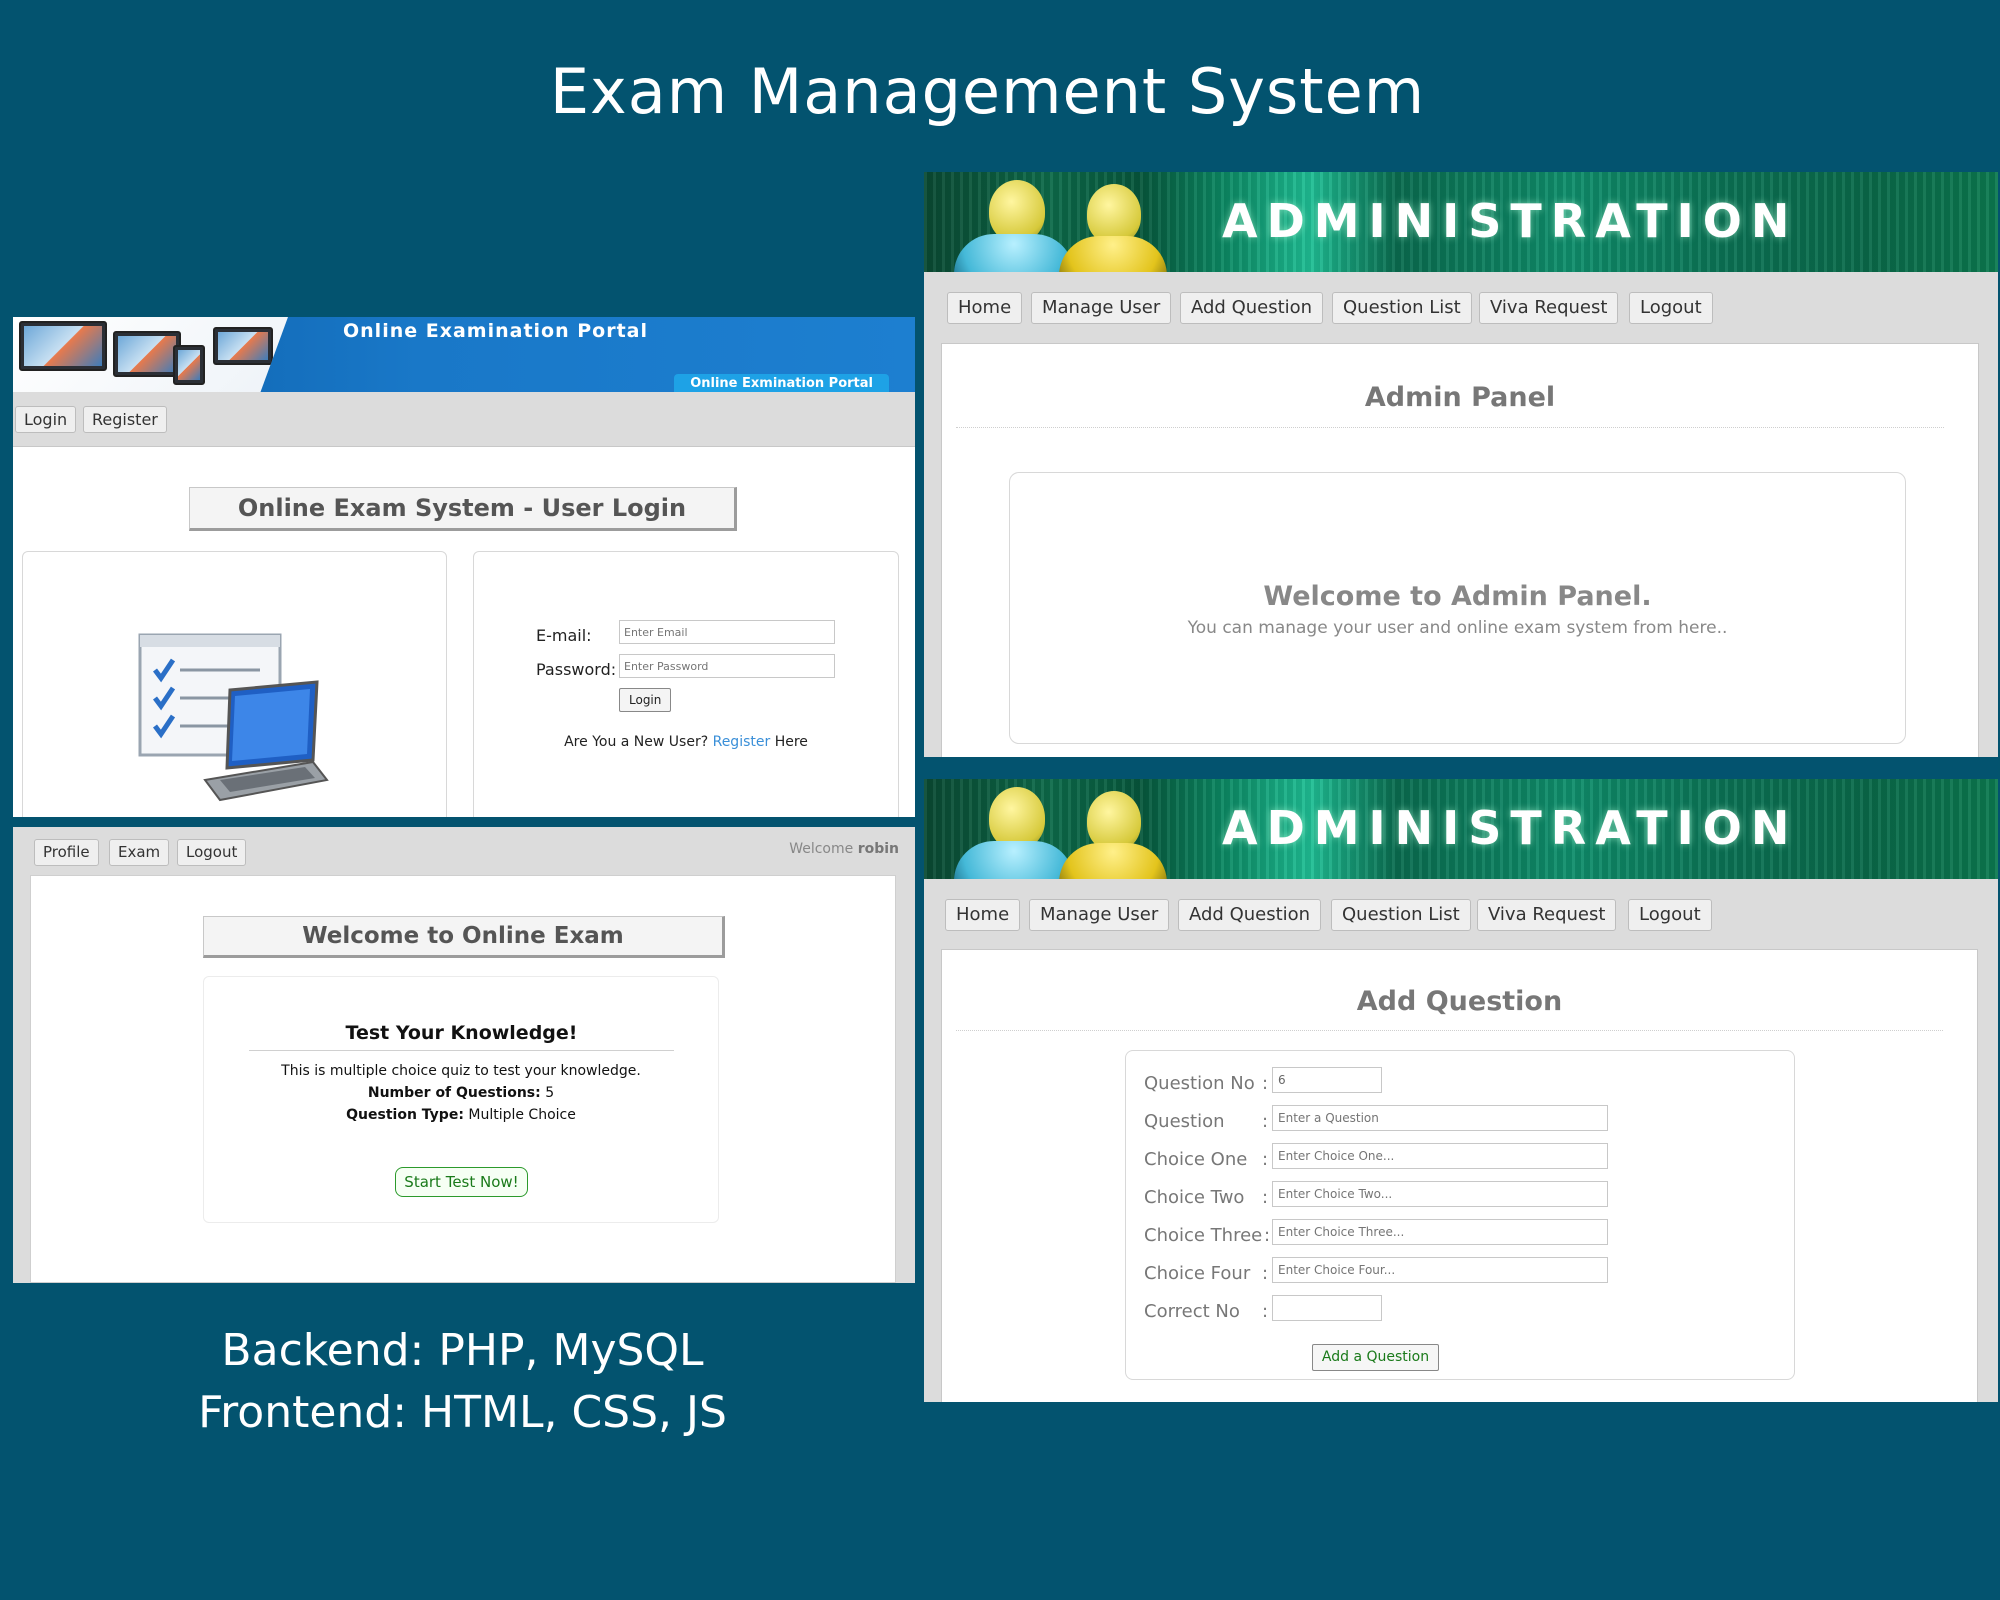 This screenshot has width=2000, height=1600. What do you see at coordinates (1440, 1194) in the screenshot?
I see `choice-two-input` at bounding box center [1440, 1194].